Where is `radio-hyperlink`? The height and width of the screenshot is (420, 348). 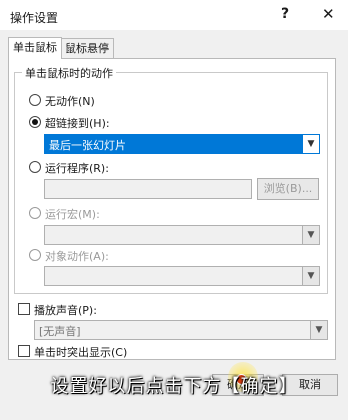 radio-hyperlink is located at coordinates (35, 122).